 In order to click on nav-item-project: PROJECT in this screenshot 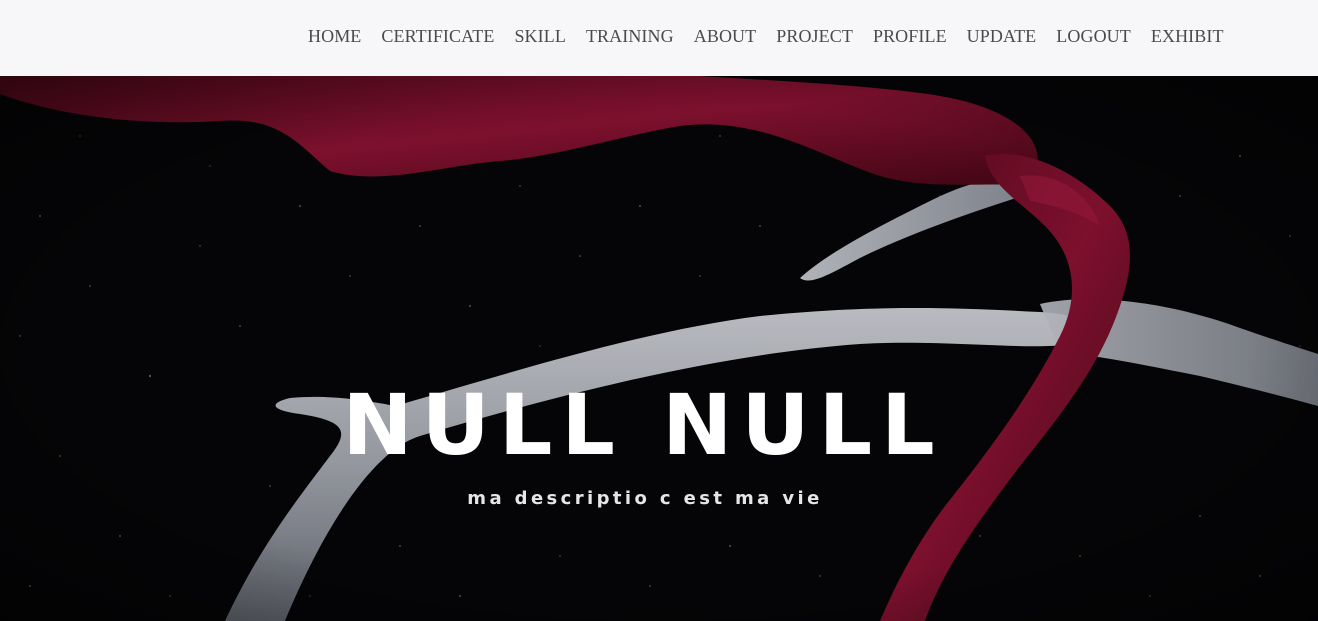, I will do `click(814, 36)`.